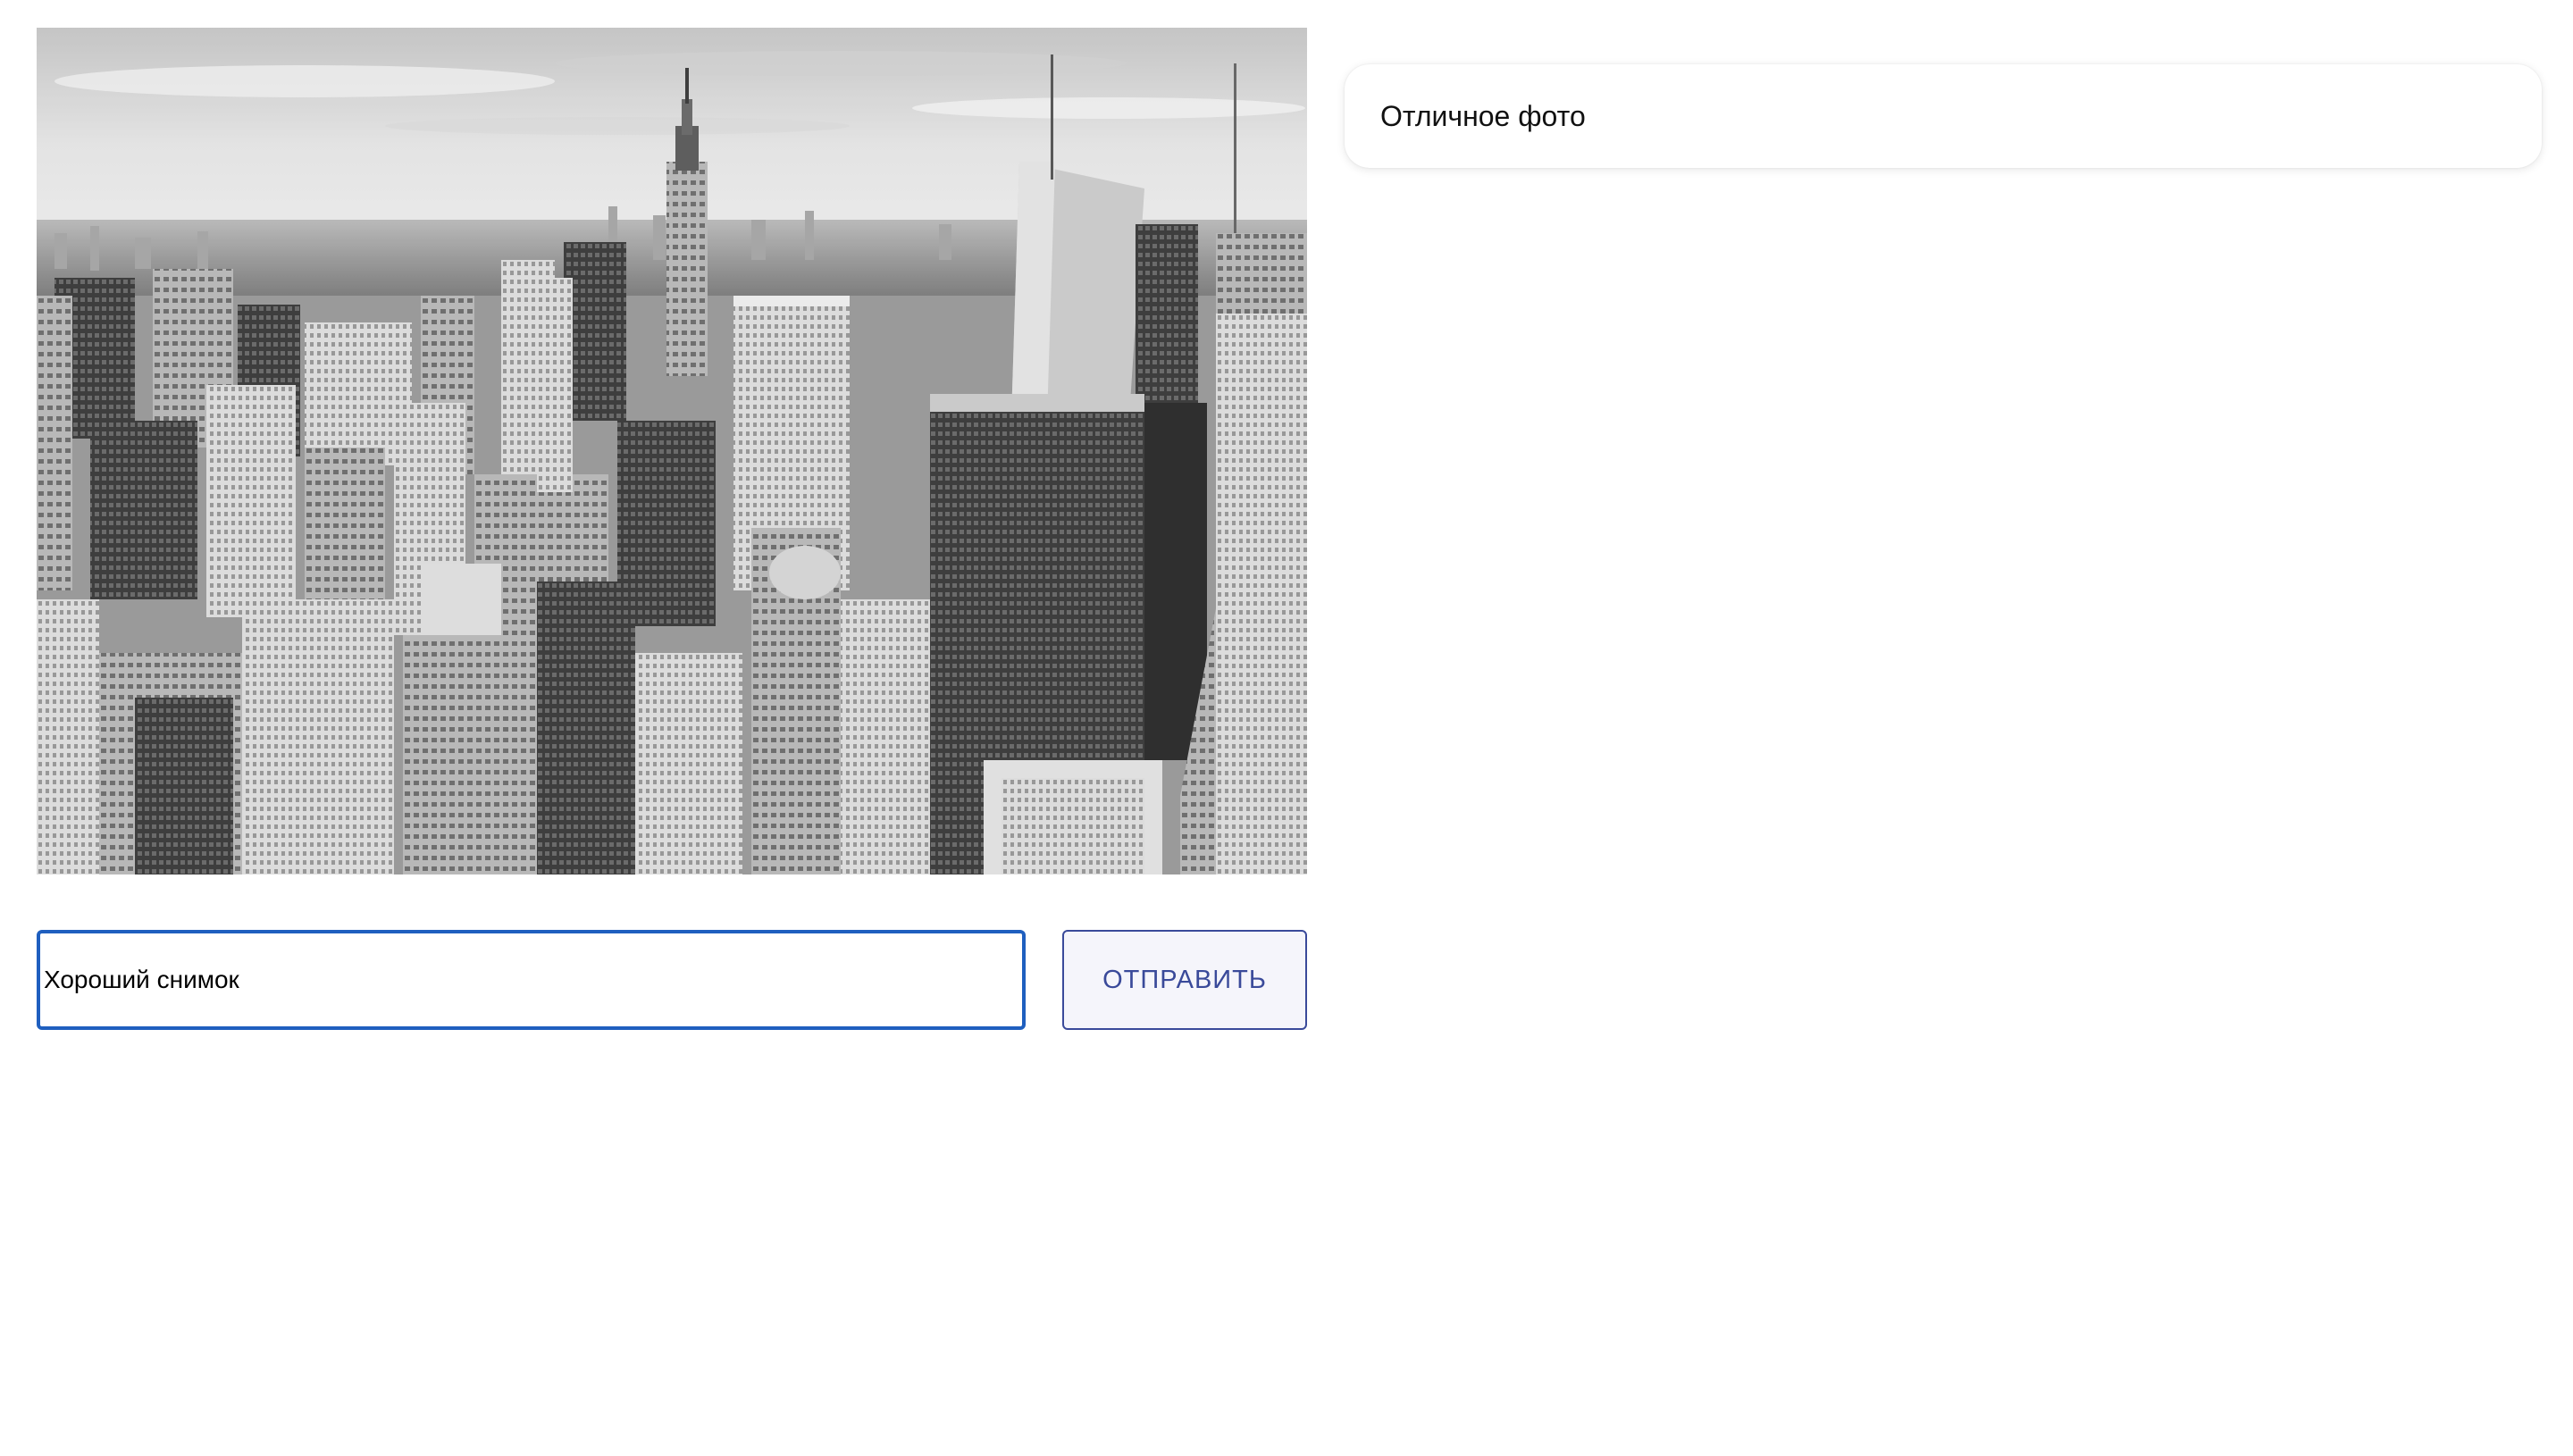 The height and width of the screenshot is (1456, 2573). Describe the element at coordinates (1483, 115) in the screenshot. I see `comment-text: Отличное фото` at that location.